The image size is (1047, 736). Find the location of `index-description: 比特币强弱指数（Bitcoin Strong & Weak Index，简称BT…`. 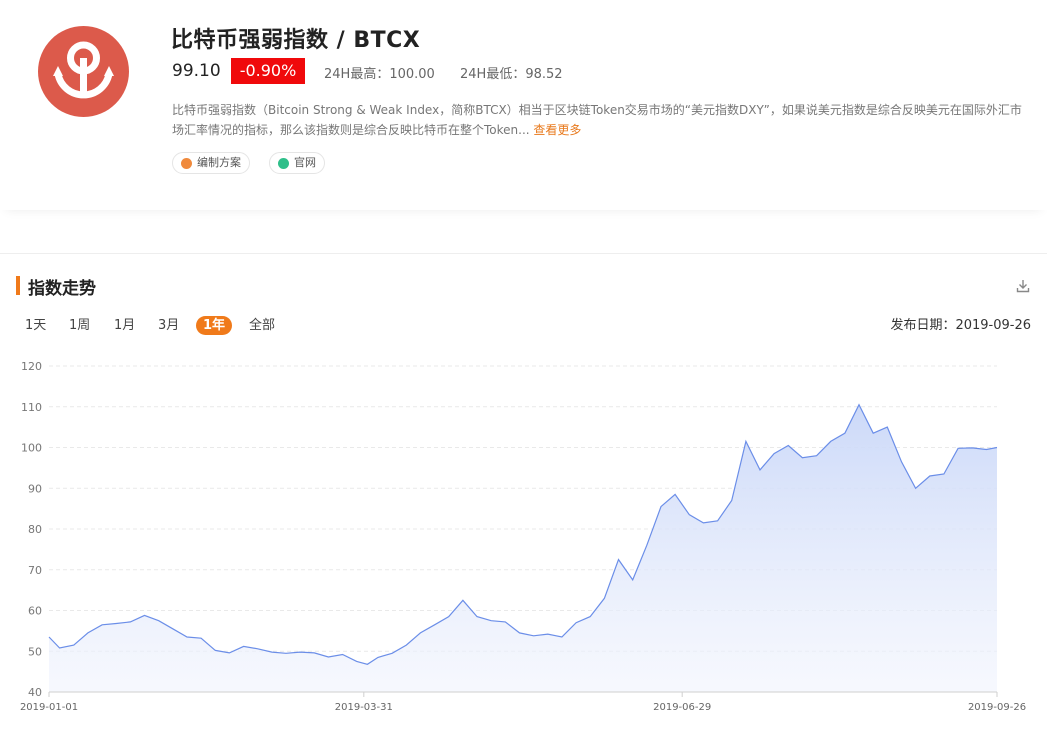

index-description: 比特币强弱指数（Bitcoin Strong & Weak Index，简称BT… is located at coordinates (598, 120).